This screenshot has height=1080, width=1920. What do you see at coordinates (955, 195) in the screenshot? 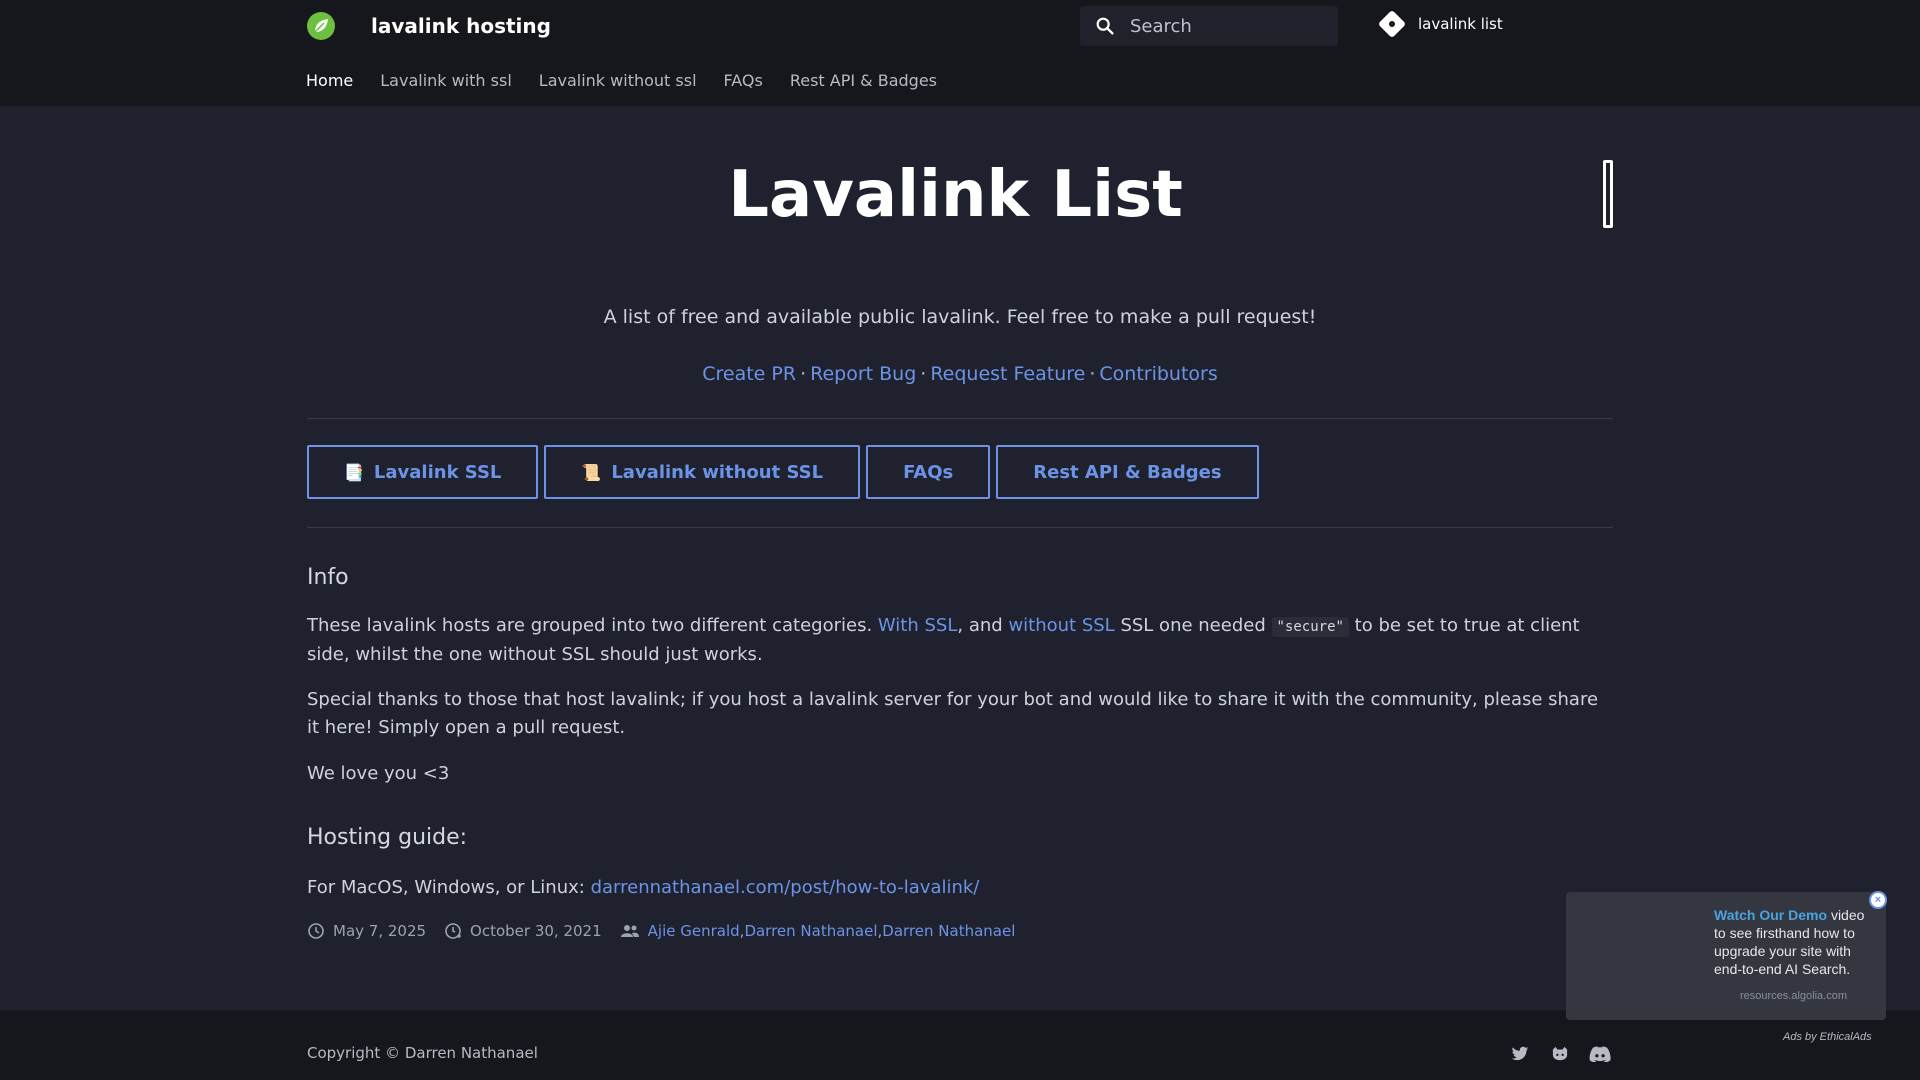
I see `page-title: Lavalink List` at bounding box center [955, 195].